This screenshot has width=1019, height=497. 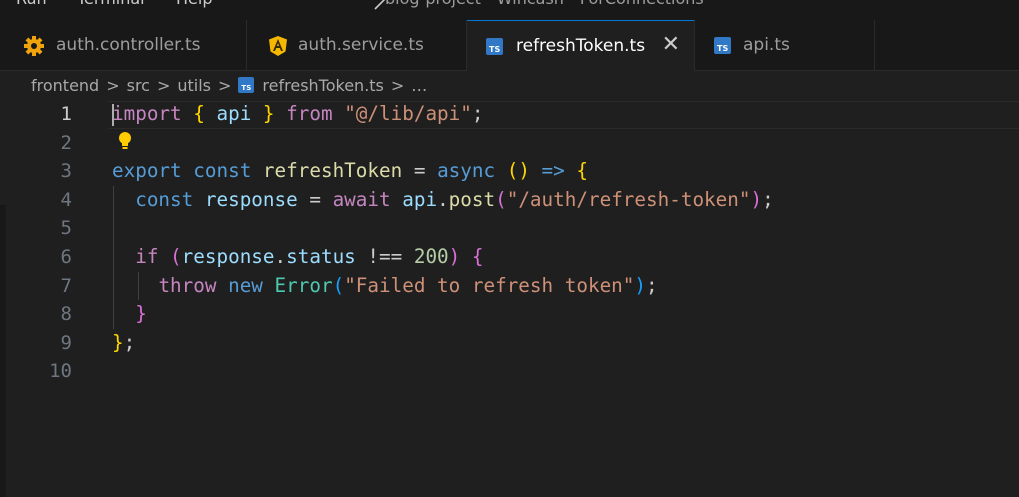 What do you see at coordinates (123, 45) in the screenshot?
I see `tab-auth-controller: auth.controller.ts` at bounding box center [123, 45].